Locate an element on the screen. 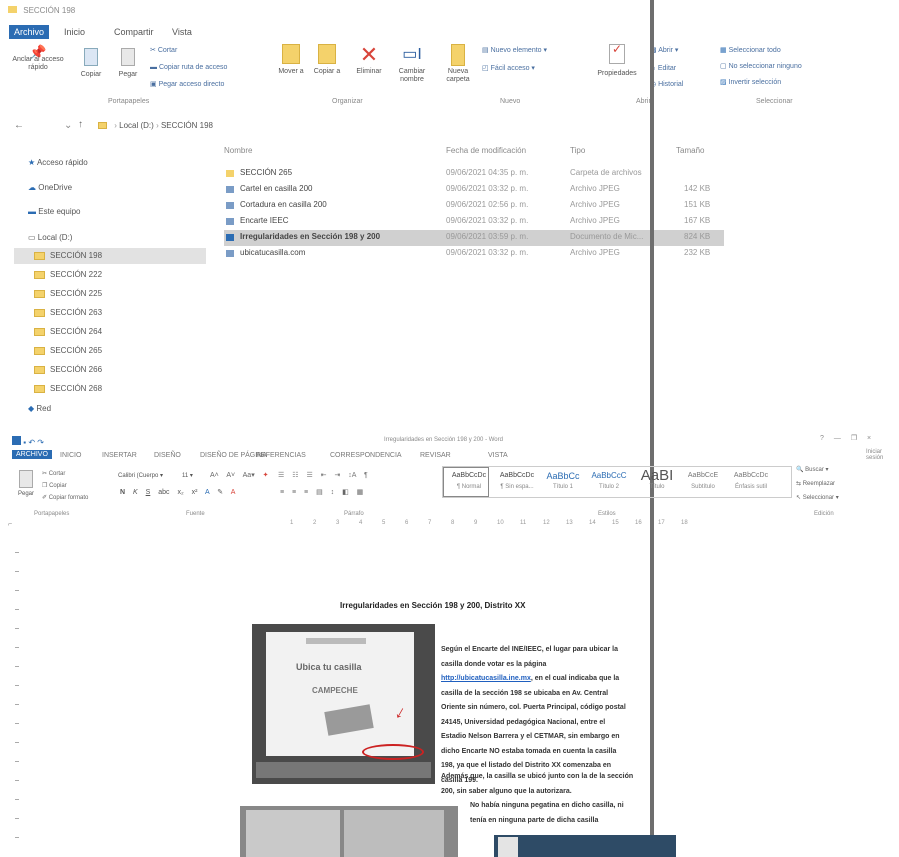 This screenshot has width=899, height=857. tab-file: Archivo is located at coordinates (29, 32).